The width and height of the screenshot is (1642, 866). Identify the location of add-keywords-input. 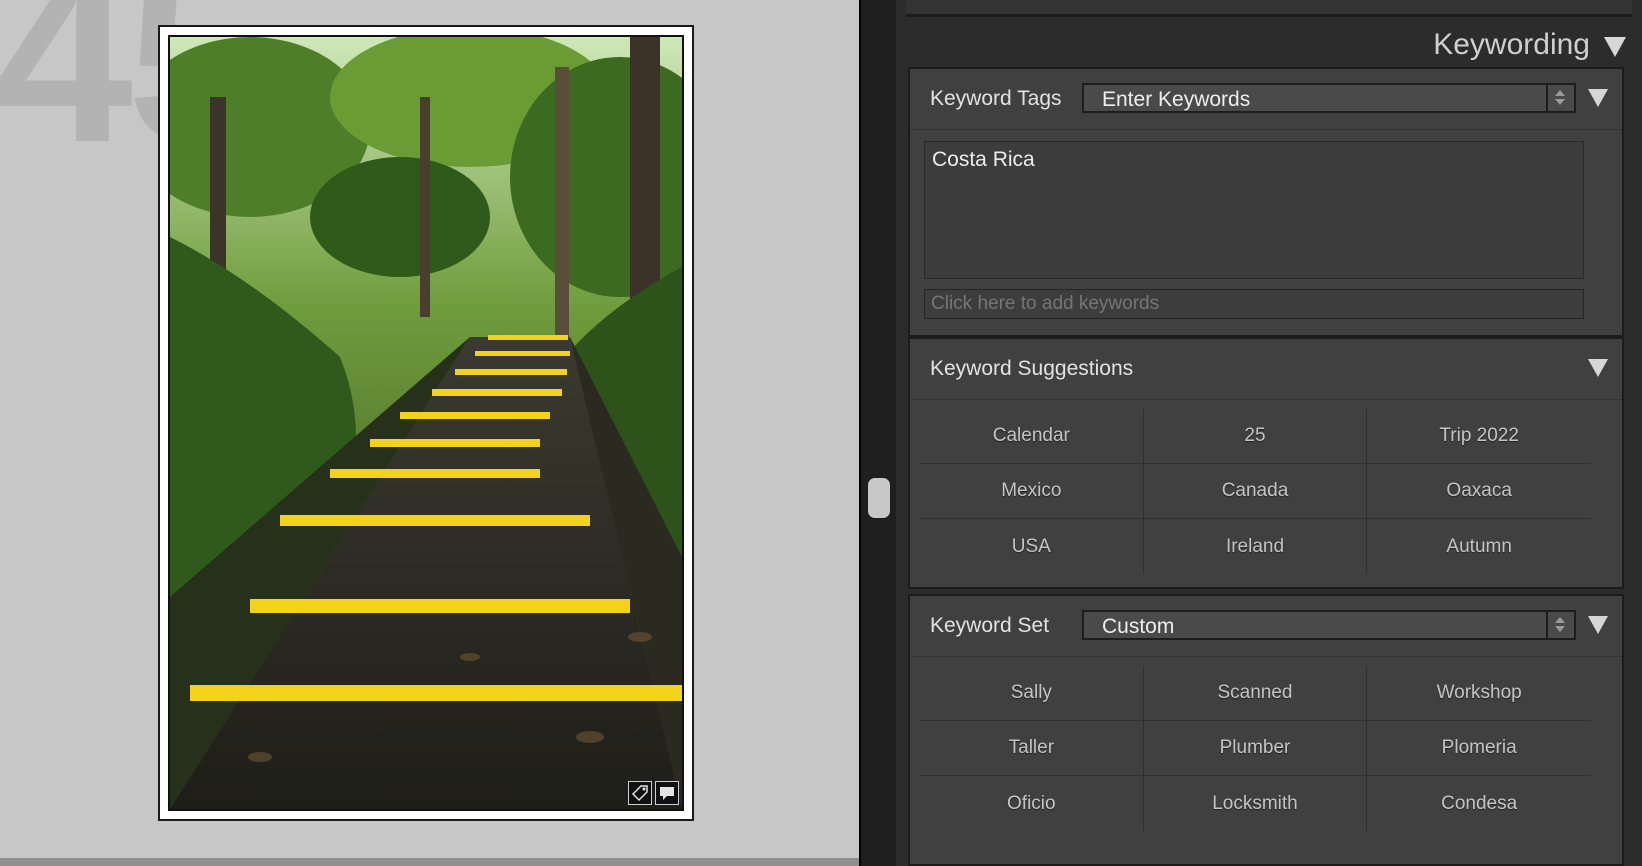
(1254, 304).